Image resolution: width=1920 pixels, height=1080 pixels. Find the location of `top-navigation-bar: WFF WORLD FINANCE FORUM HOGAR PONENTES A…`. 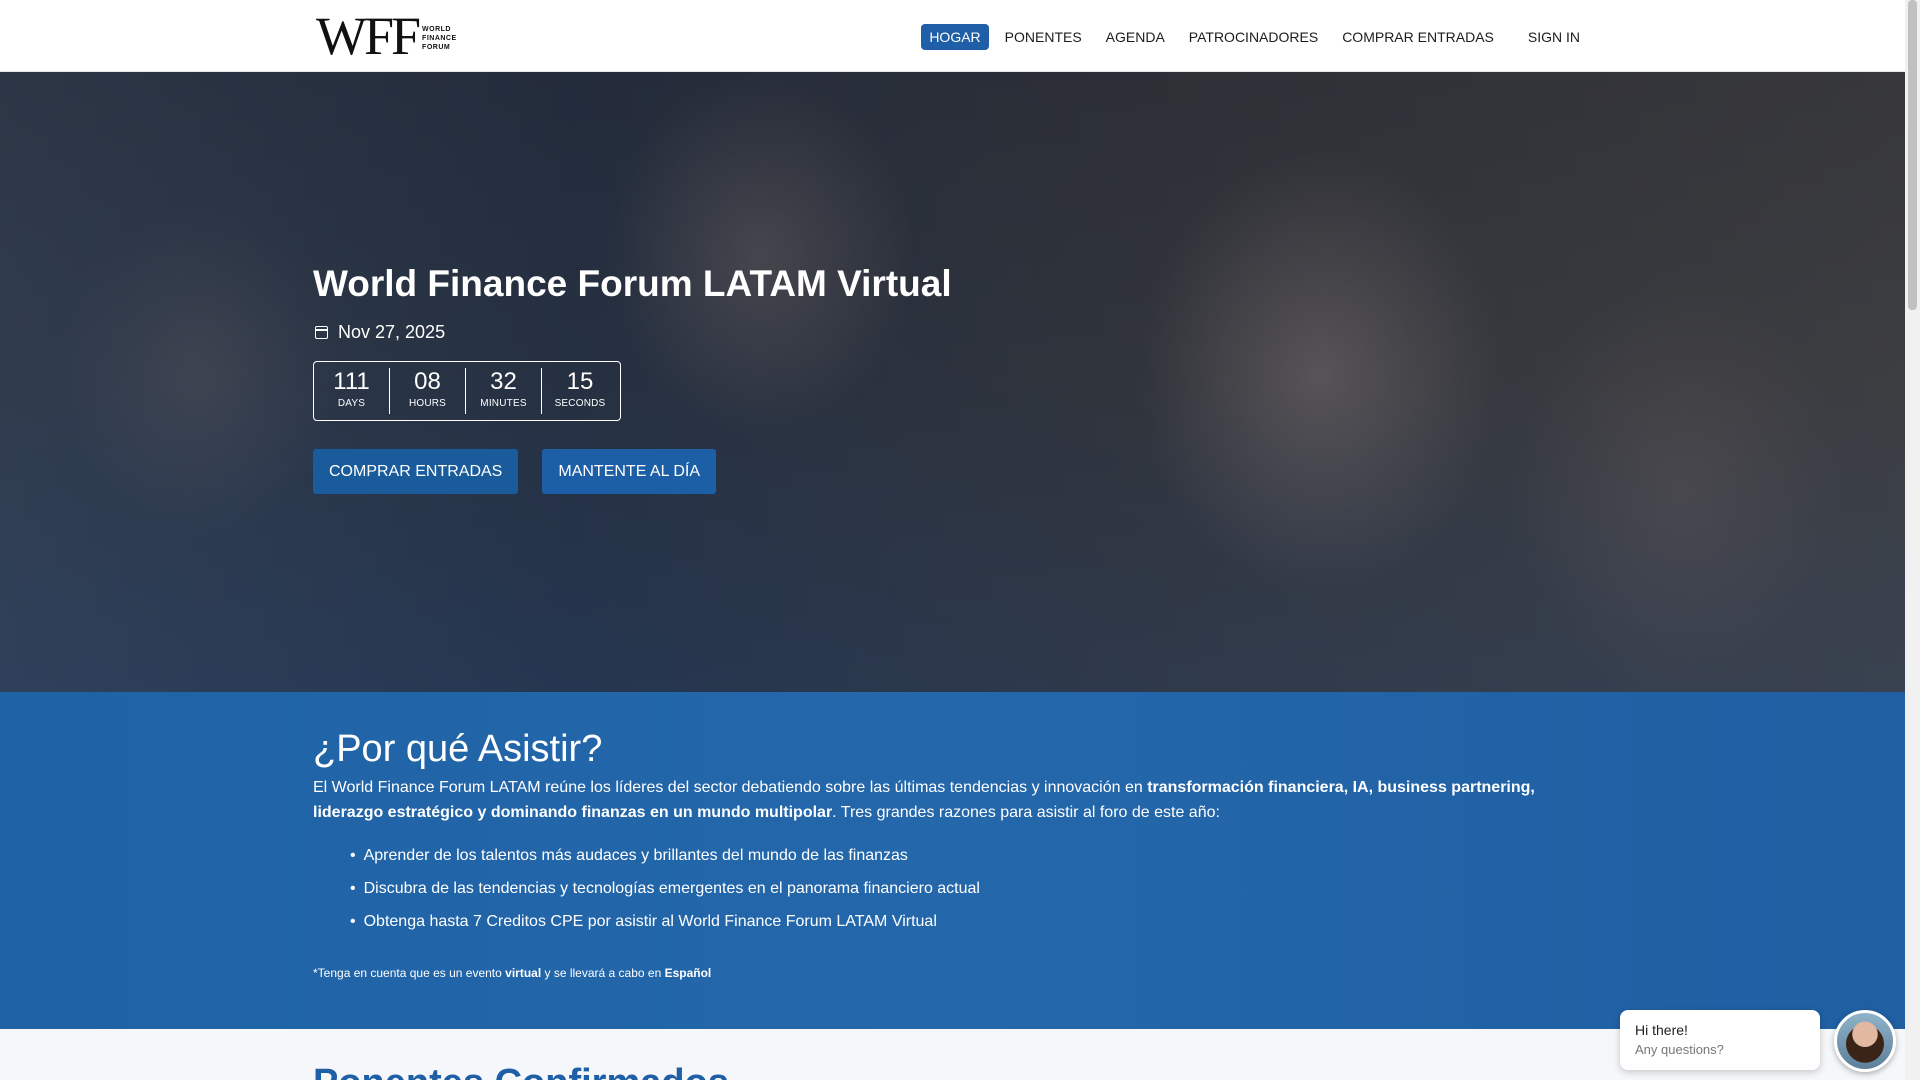

top-navigation-bar: WFF WORLD FINANCE FORUM HOGAR PONENTES A… is located at coordinates (952, 36).